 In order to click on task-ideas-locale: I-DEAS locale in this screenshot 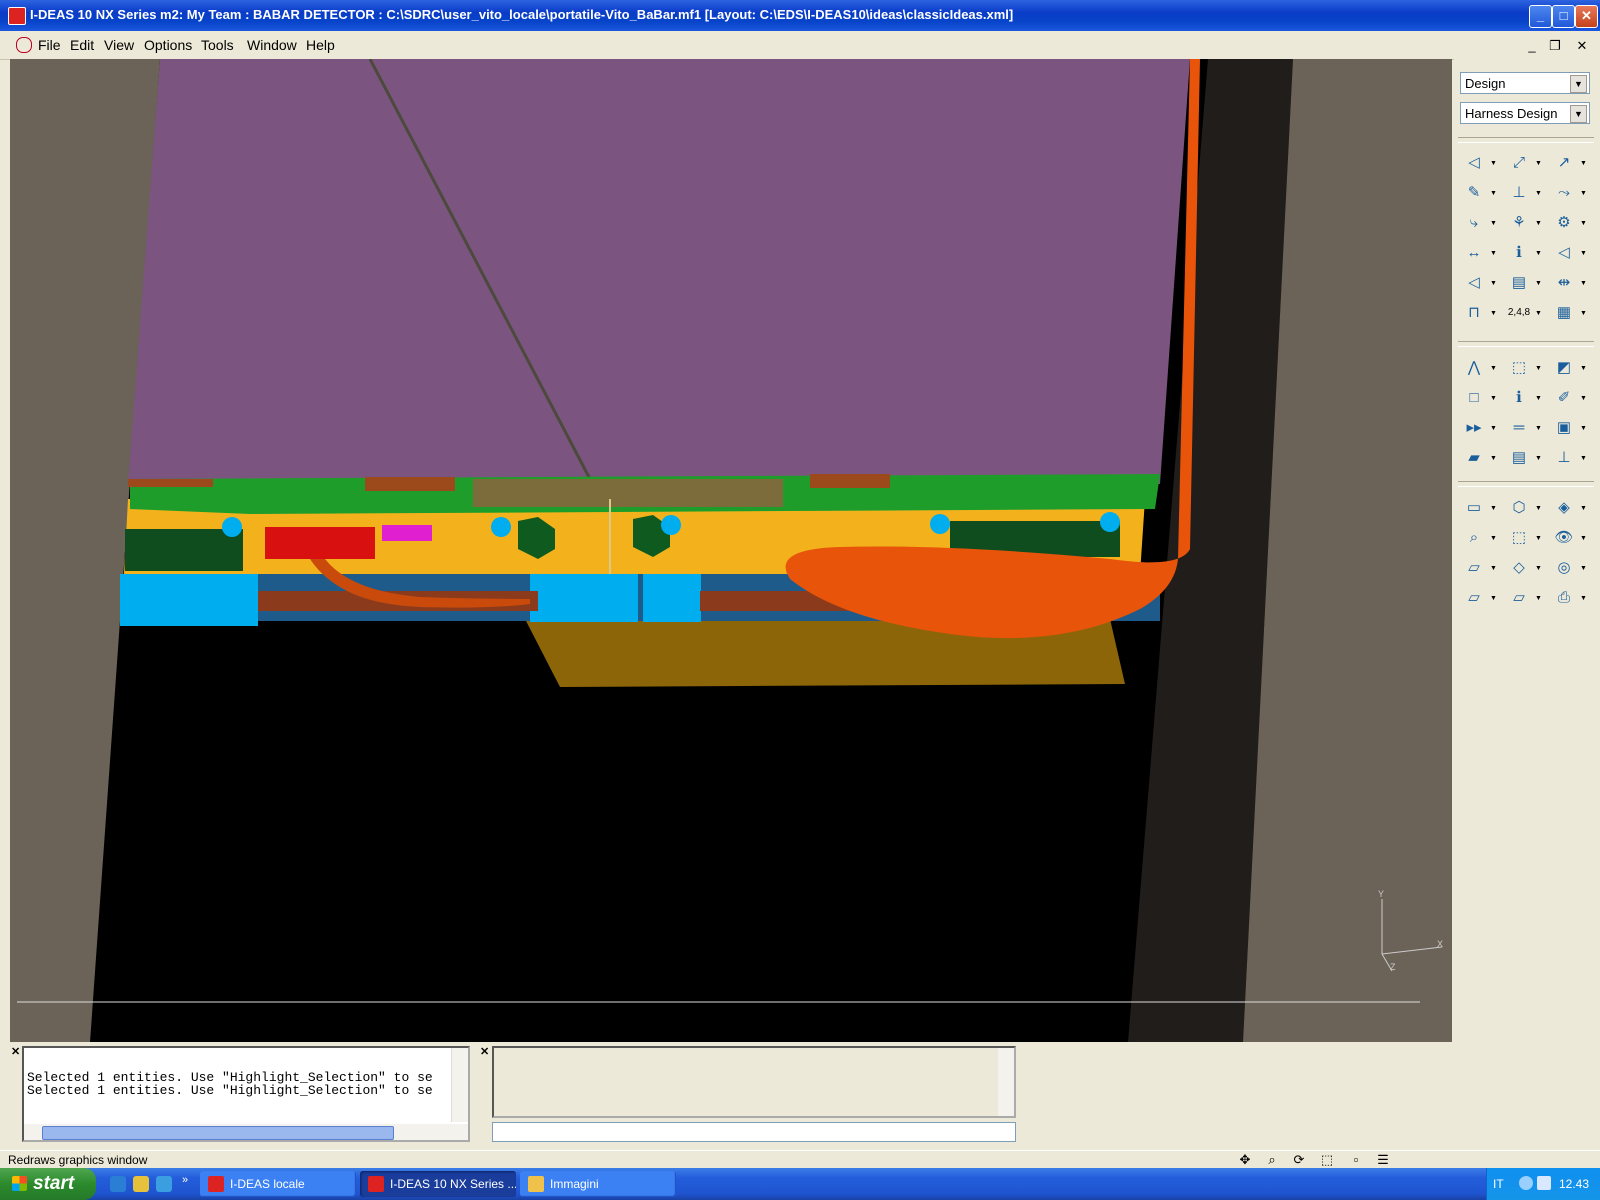, I will do `click(278, 1184)`.